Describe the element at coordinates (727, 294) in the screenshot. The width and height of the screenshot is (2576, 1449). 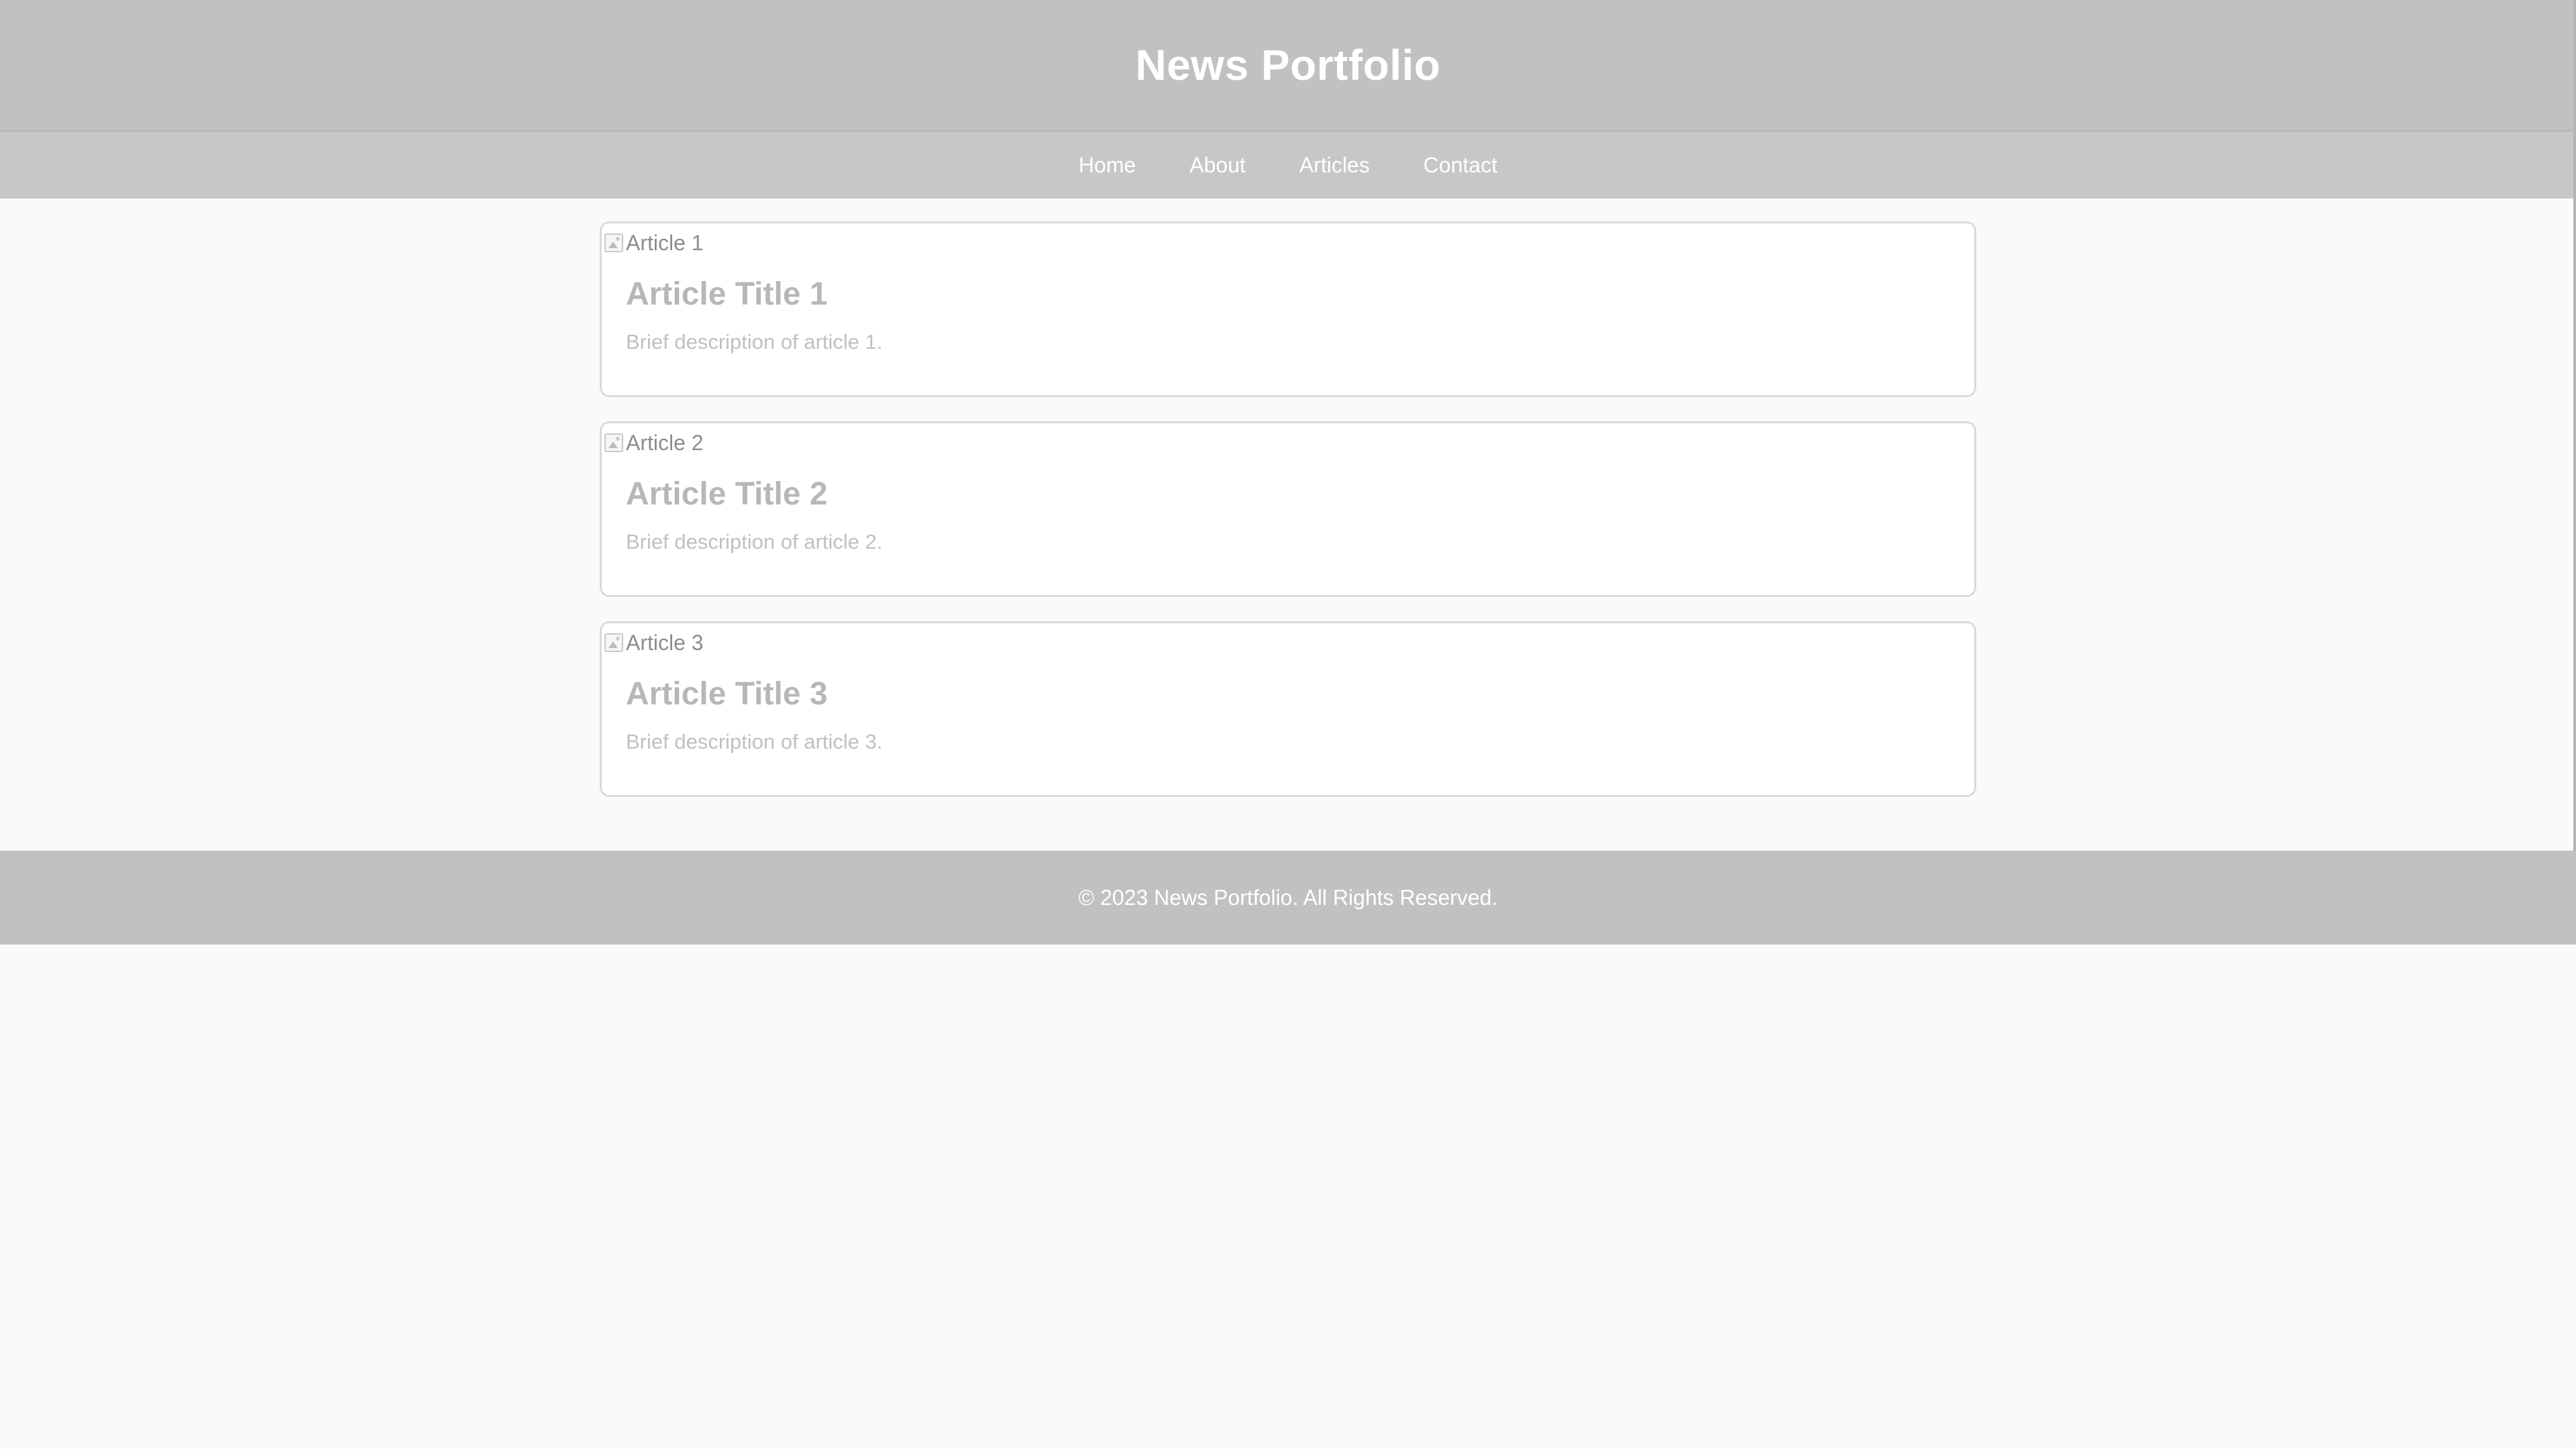
I see `article-title: Article Title 1` at that location.